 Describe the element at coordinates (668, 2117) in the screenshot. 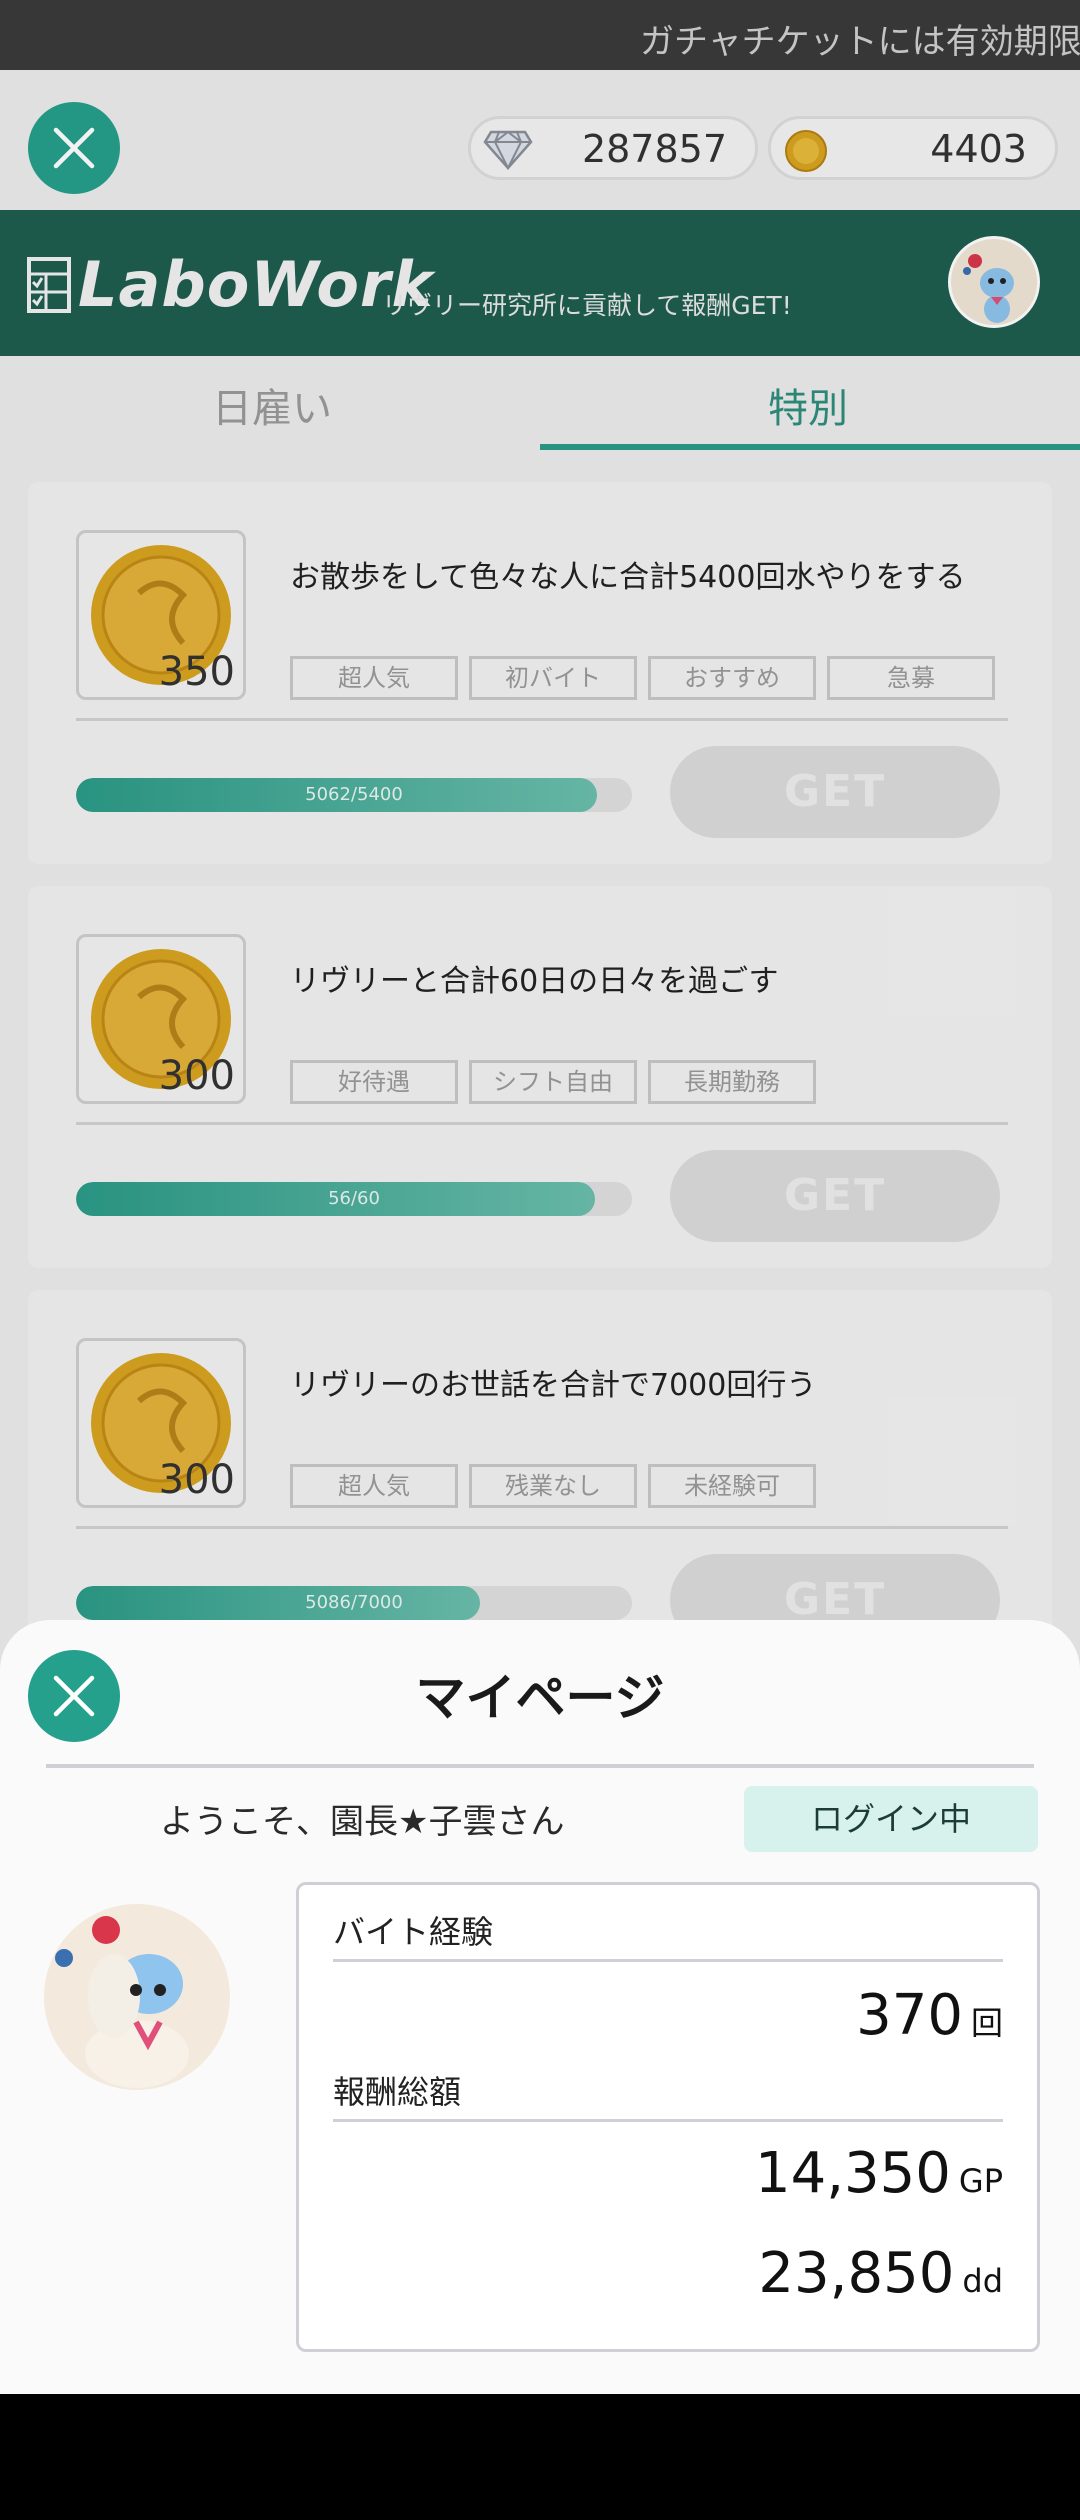

I see `stats-panel: バイト経験 370 回 報酬総額 14,350 GP 23,850 dd` at that location.